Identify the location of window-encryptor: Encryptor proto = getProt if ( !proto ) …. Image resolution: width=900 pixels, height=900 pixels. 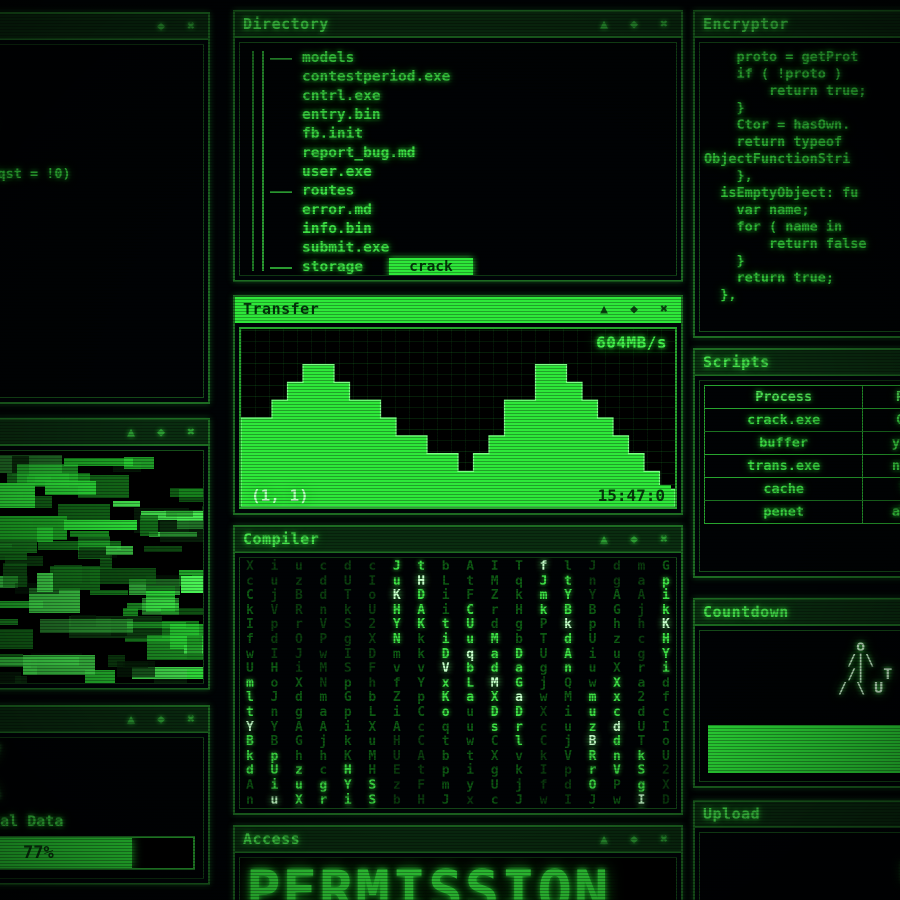
(796, 174).